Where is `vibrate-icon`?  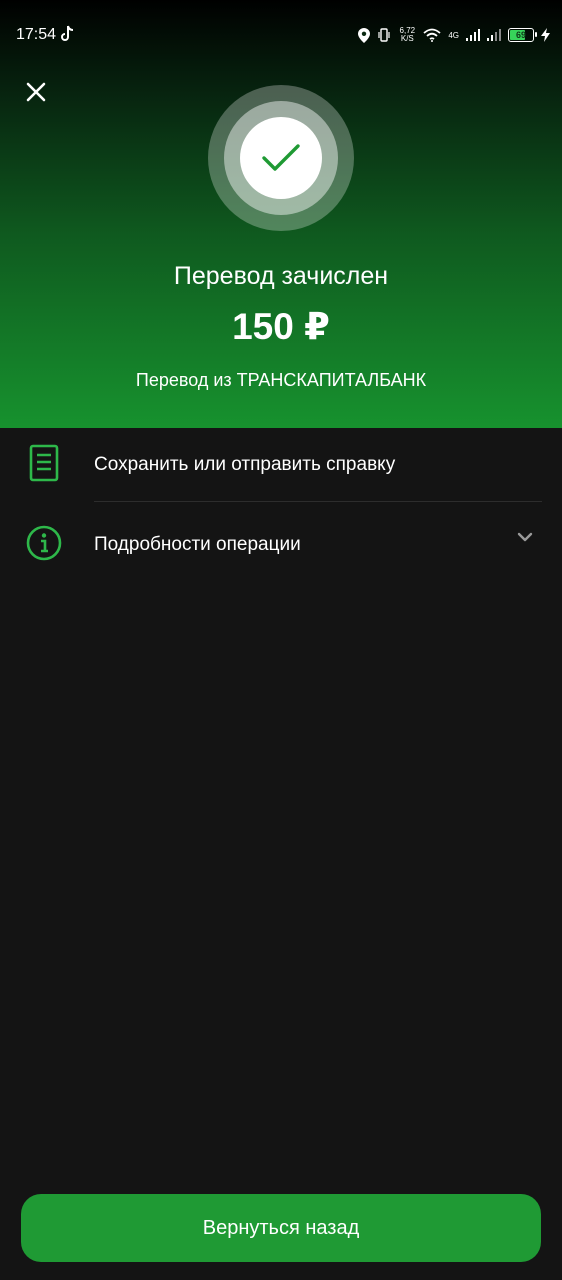
vibrate-icon is located at coordinates (384, 35).